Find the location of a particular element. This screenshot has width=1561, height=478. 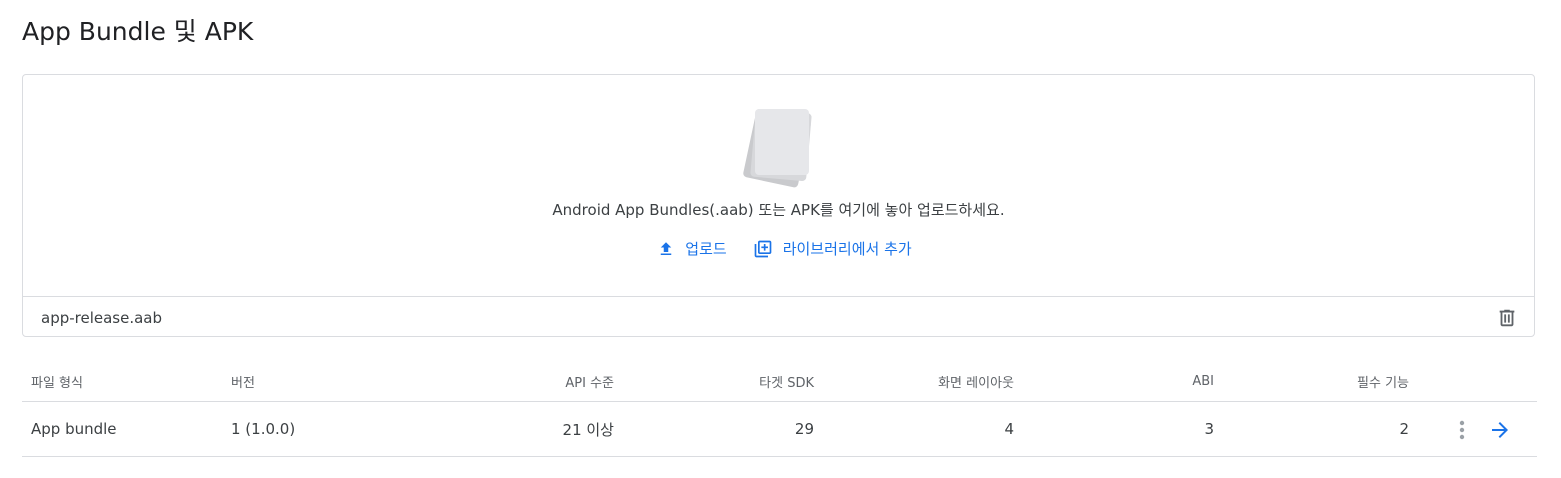

arrow-forward-icon is located at coordinates (1500, 430).